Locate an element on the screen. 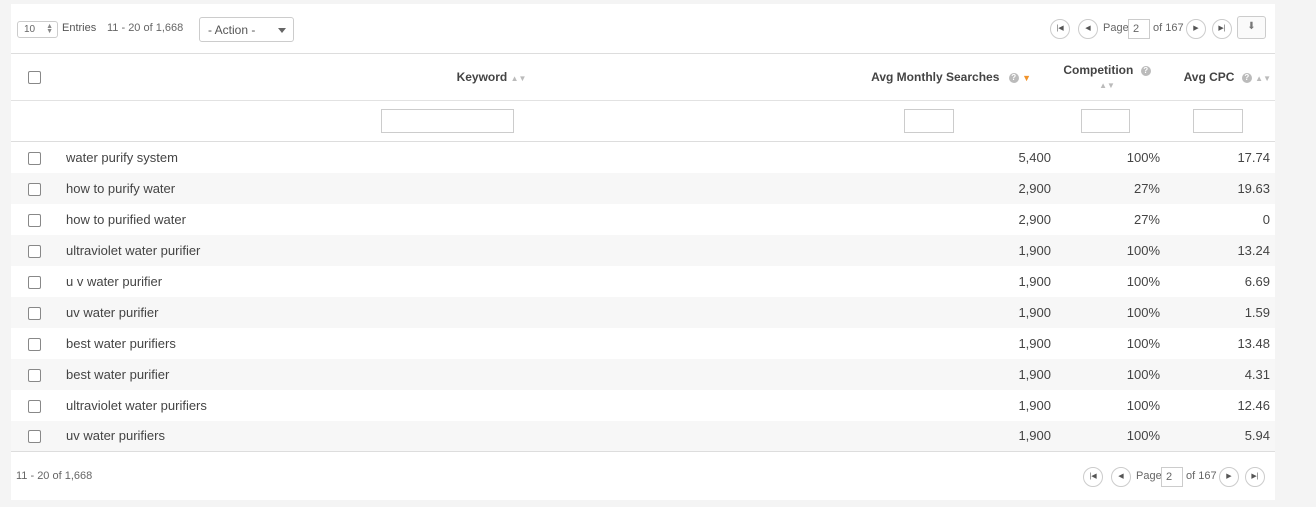  select-all-cell is located at coordinates (35, 77).